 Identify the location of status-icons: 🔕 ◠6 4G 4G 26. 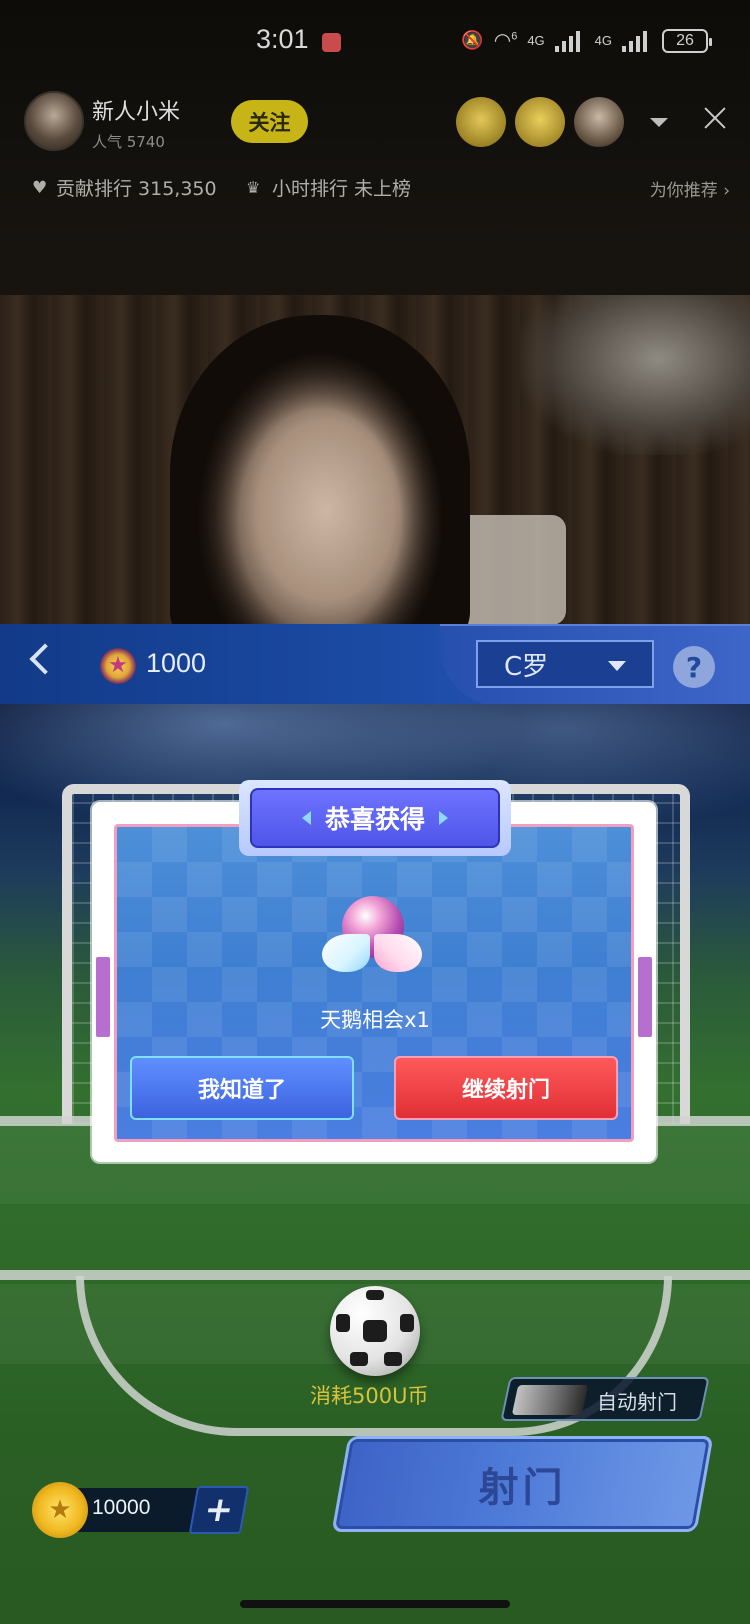
(586, 40).